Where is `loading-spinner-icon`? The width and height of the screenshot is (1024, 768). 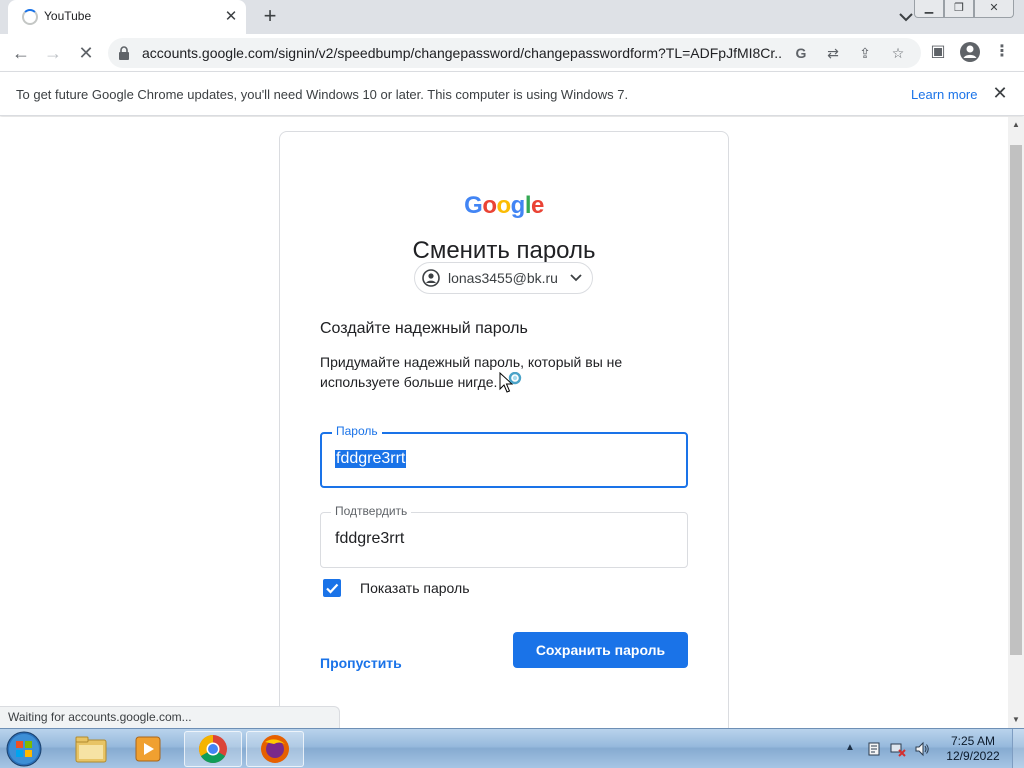 loading-spinner-icon is located at coordinates (30, 17).